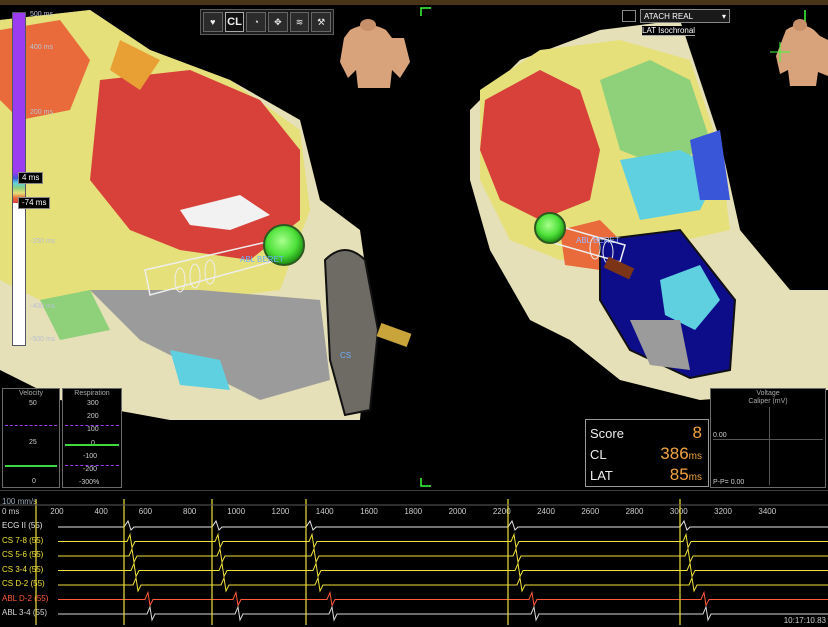  Describe the element at coordinates (695, 456) in the screenshot. I see `cl-unit: ms` at that location.